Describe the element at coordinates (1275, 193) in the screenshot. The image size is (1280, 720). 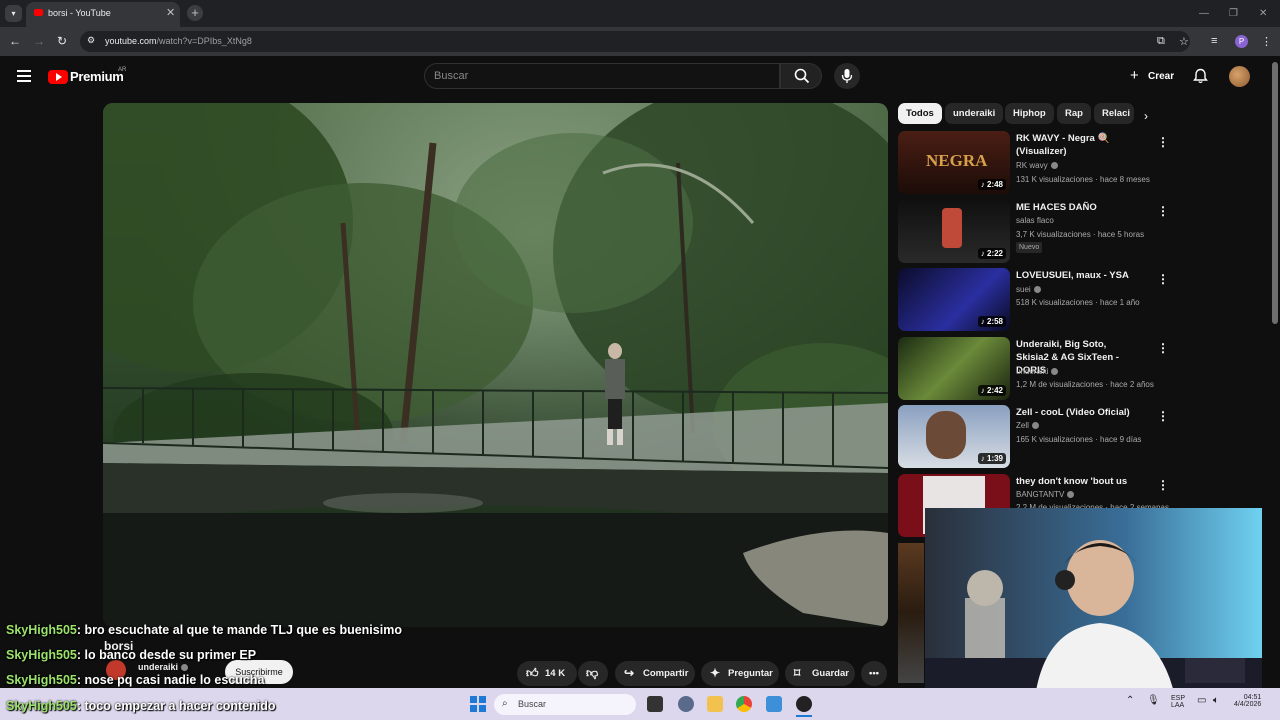
I see `page-scrollbar` at that location.